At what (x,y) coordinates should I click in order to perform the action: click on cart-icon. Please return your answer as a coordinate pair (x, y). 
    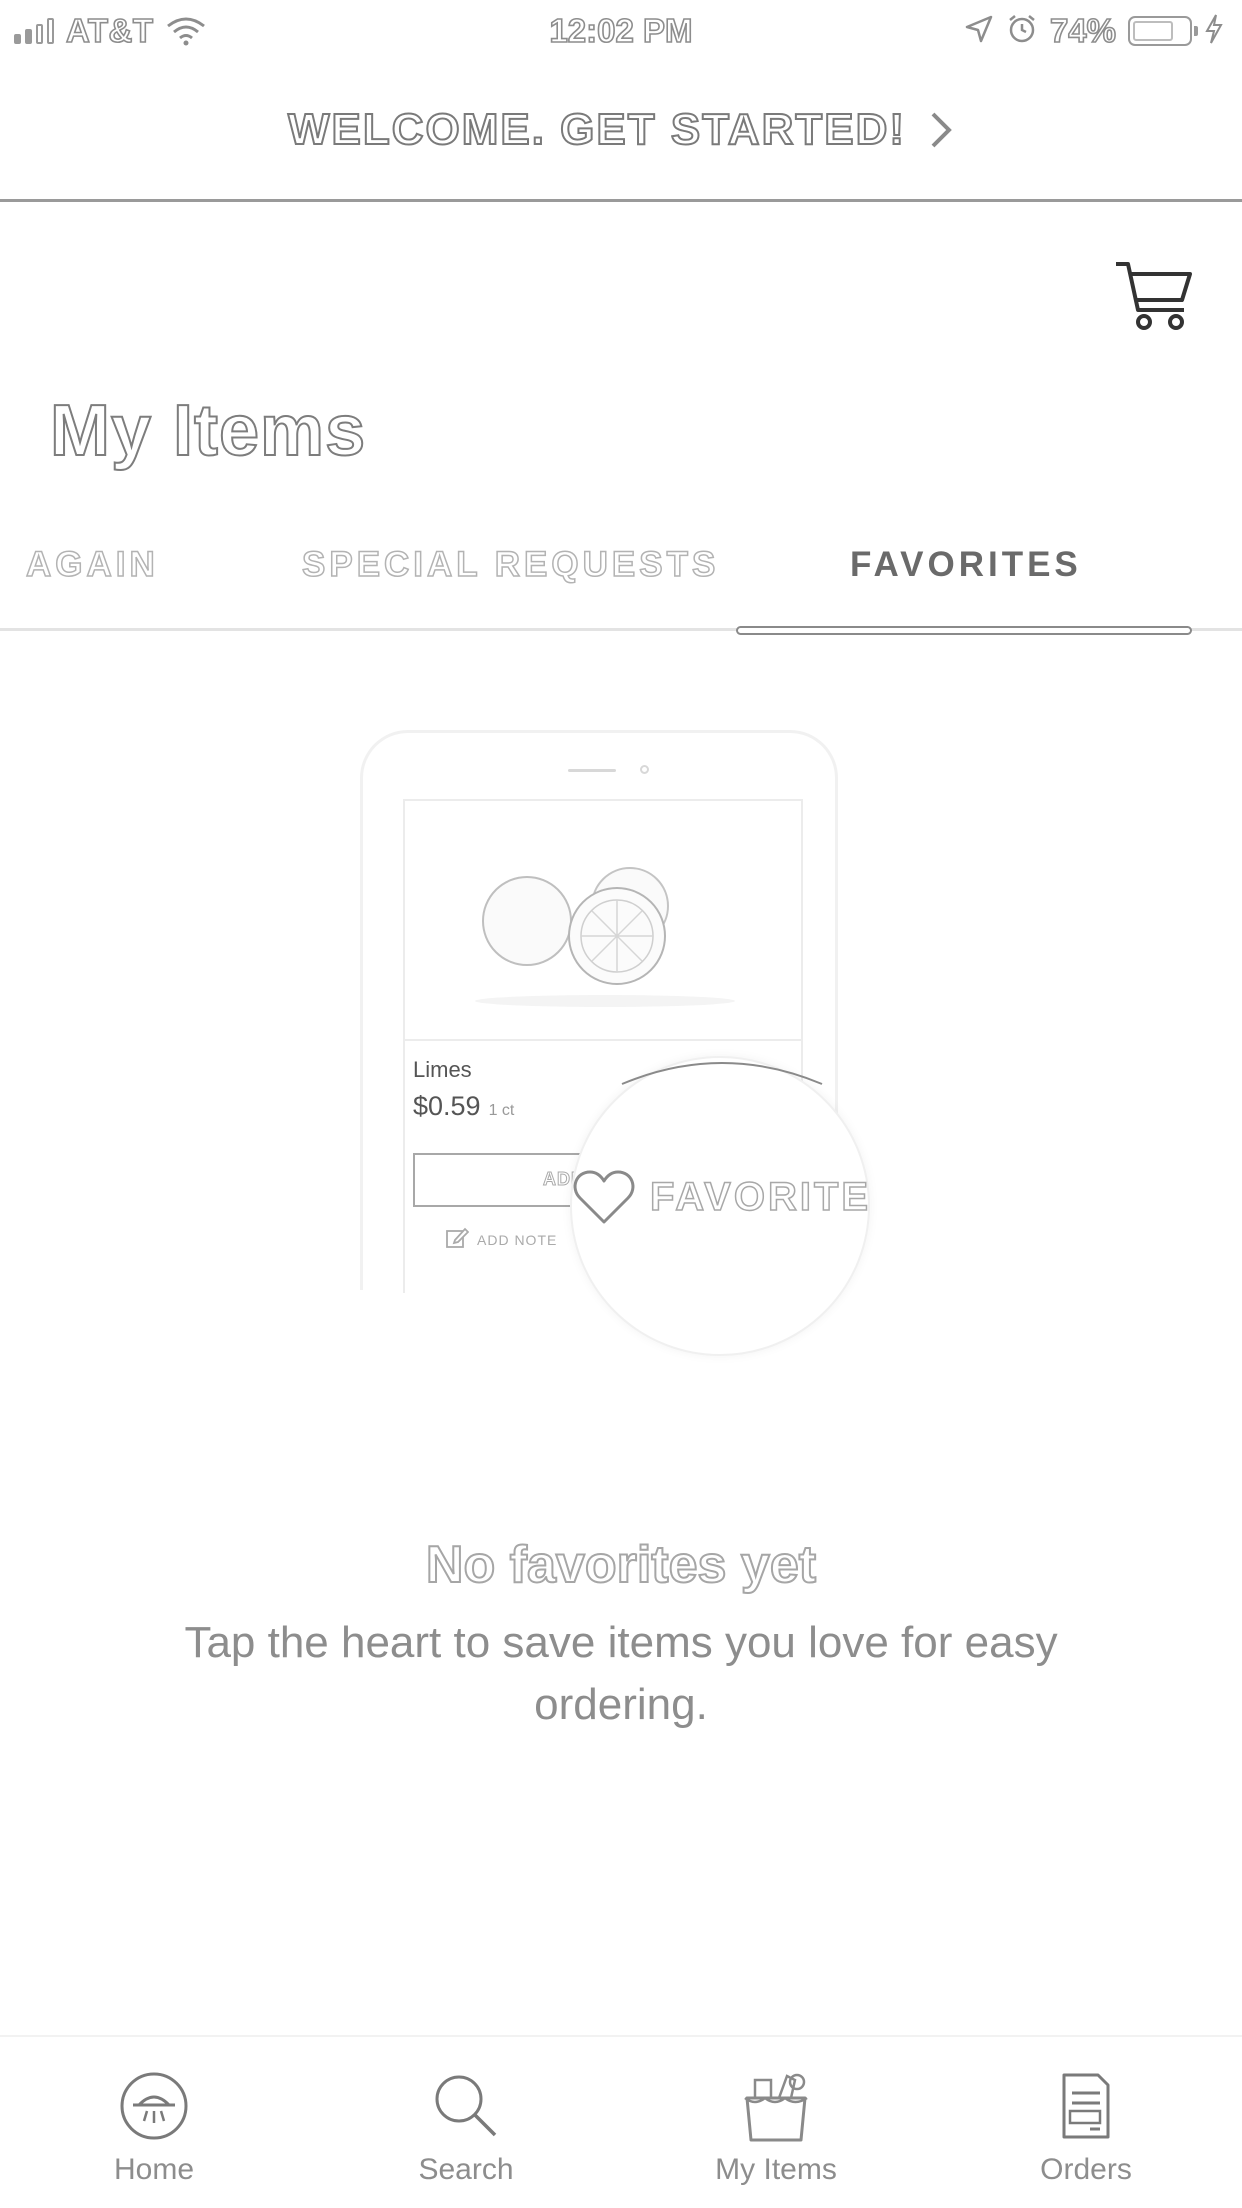
    Looking at the image, I should click on (1154, 296).